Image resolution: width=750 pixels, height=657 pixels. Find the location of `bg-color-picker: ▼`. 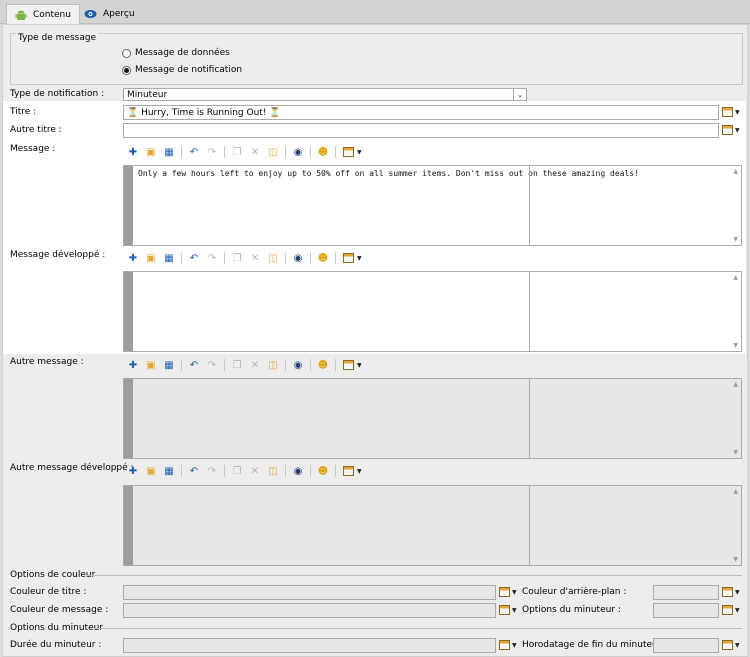

bg-color-picker: ▼ is located at coordinates (731, 592).